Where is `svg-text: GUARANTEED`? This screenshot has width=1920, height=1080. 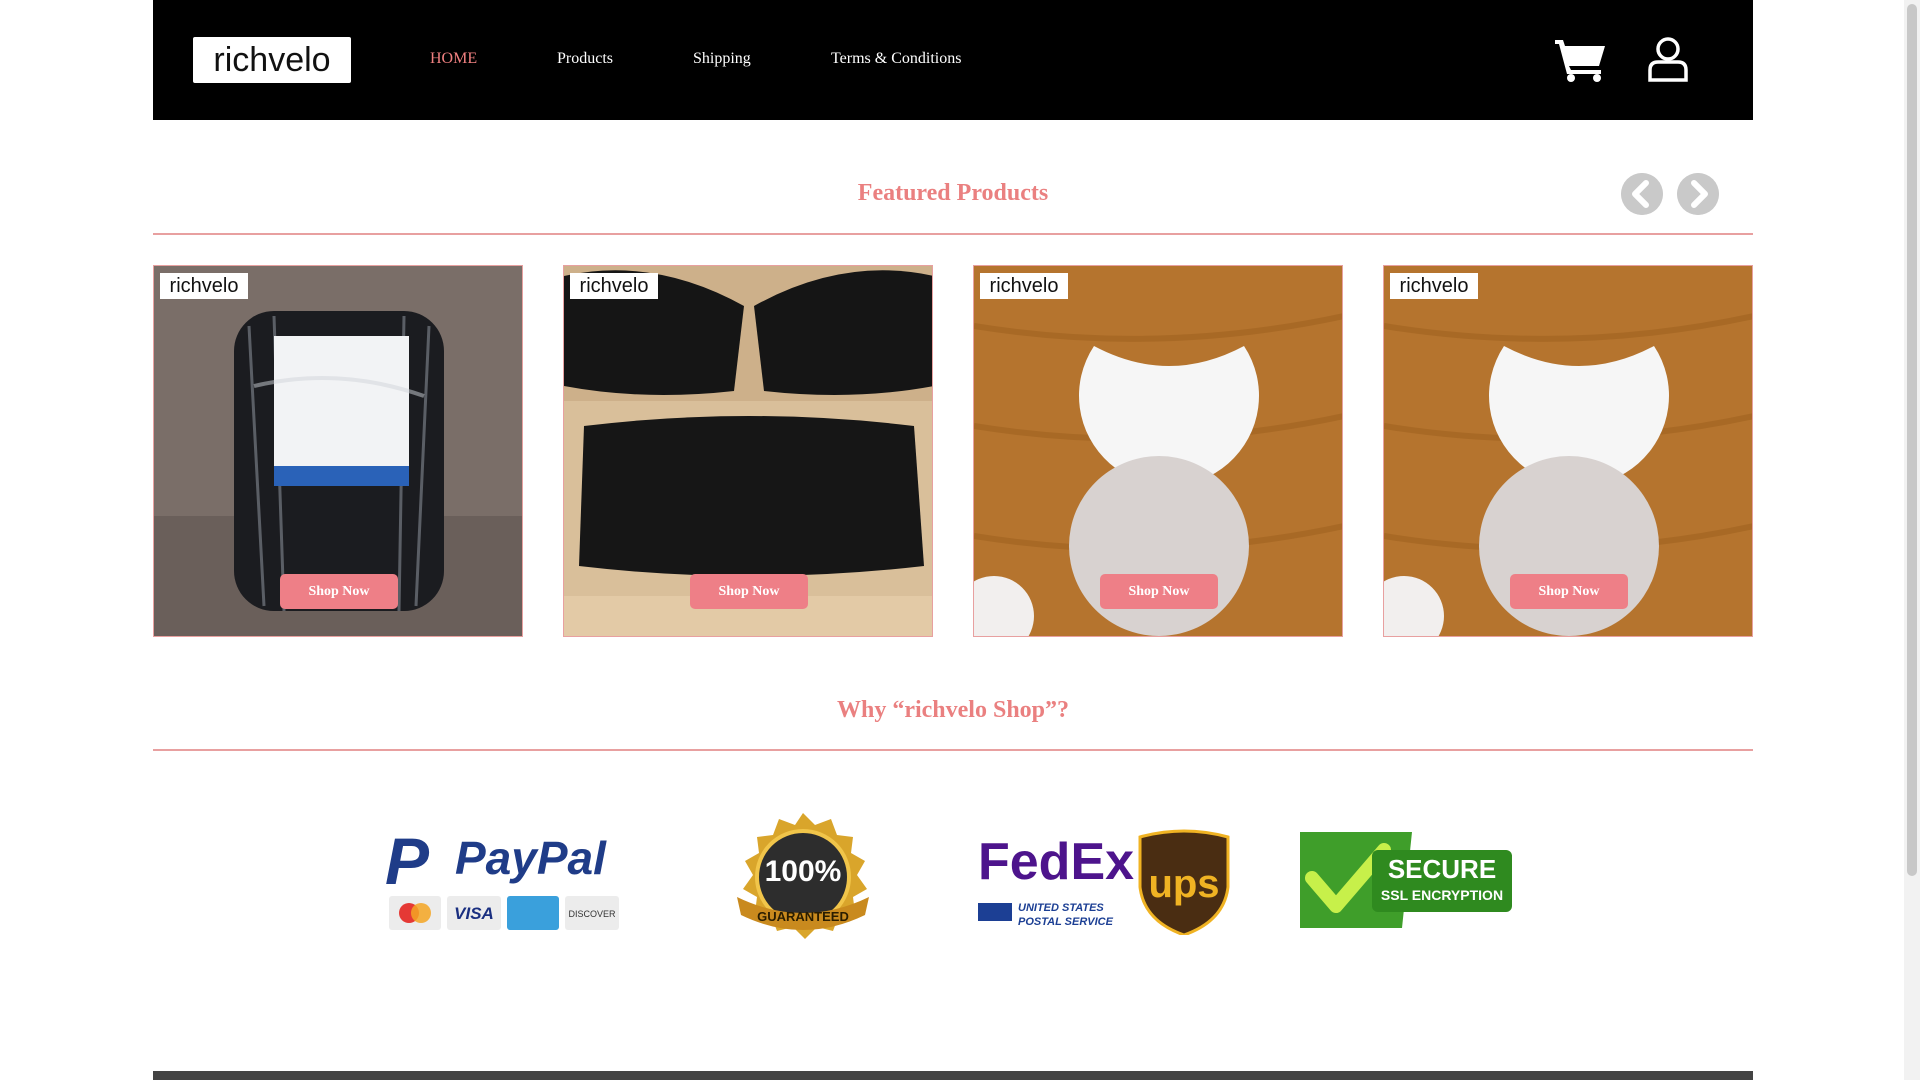
svg-text: GUARANTEED is located at coordinates (803, 916).